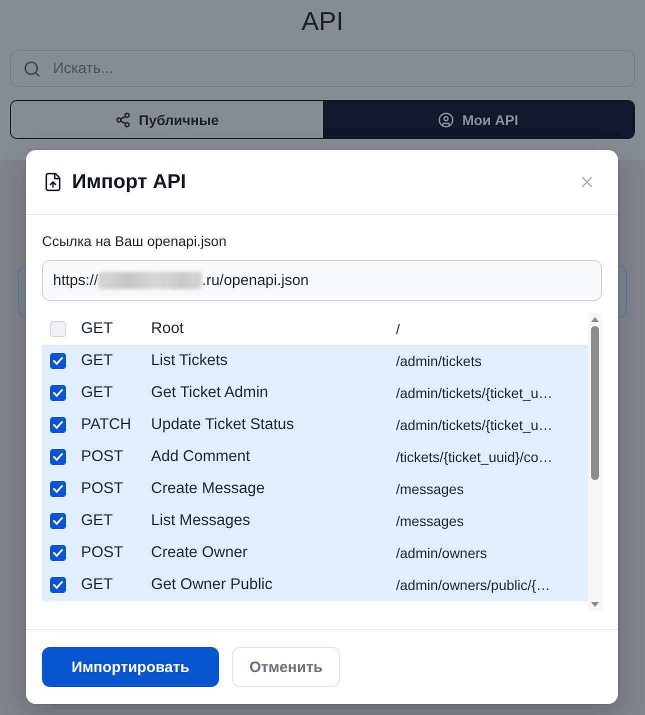  Describe the element at coordinates (223, 425) in the screenshot. I see `endpoint-name: Update Ticket Status` at that location.